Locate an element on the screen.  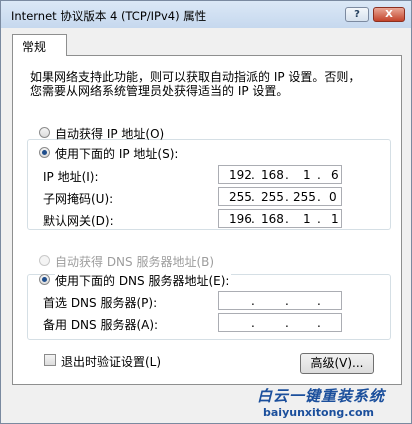
watermark-url: baiyunxitong.com is located at coordinates (319, 412).